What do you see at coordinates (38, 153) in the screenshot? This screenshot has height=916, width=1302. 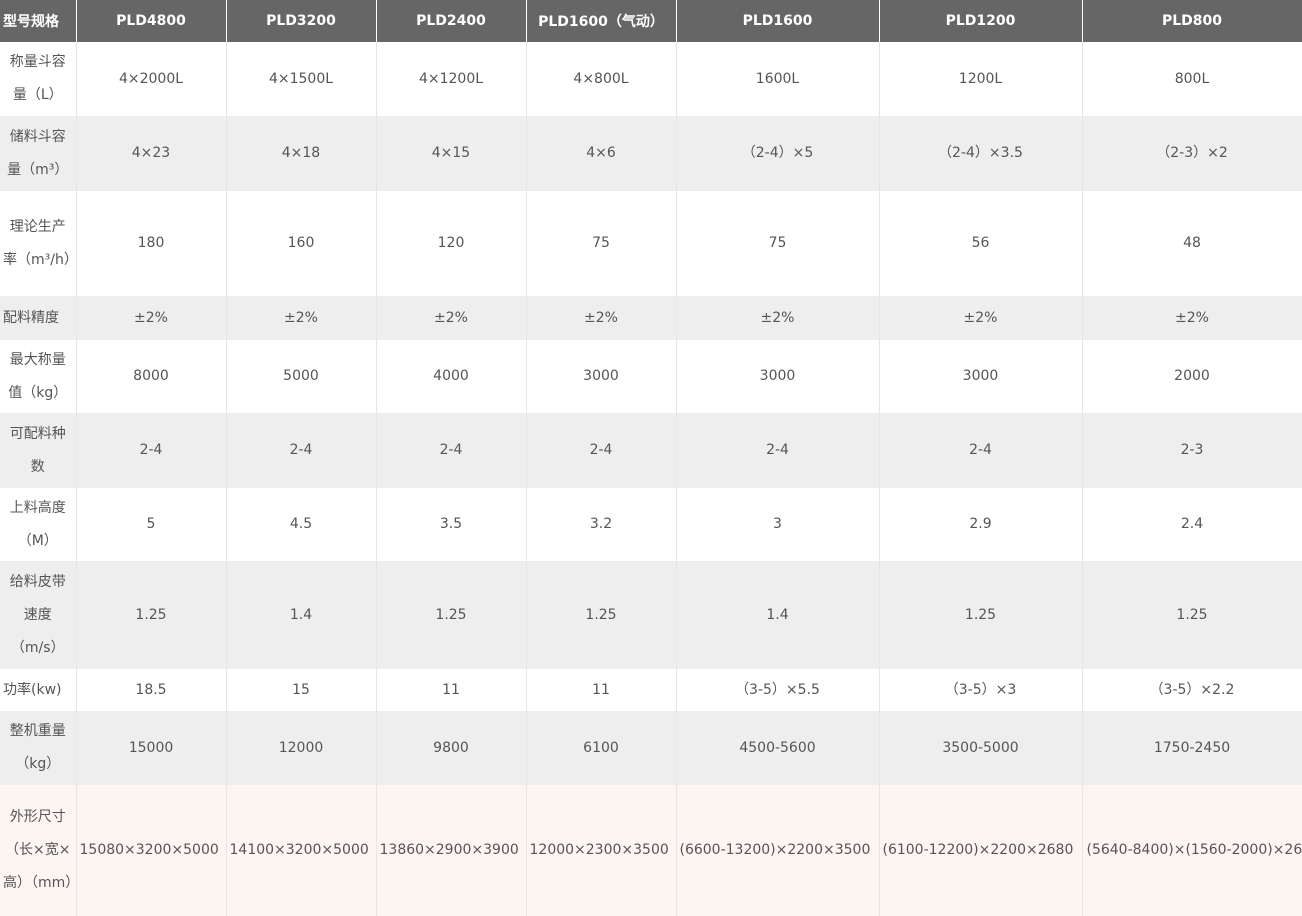 I see `row-label: 储料斗容量（m³）` at bounding box center [38, 153].